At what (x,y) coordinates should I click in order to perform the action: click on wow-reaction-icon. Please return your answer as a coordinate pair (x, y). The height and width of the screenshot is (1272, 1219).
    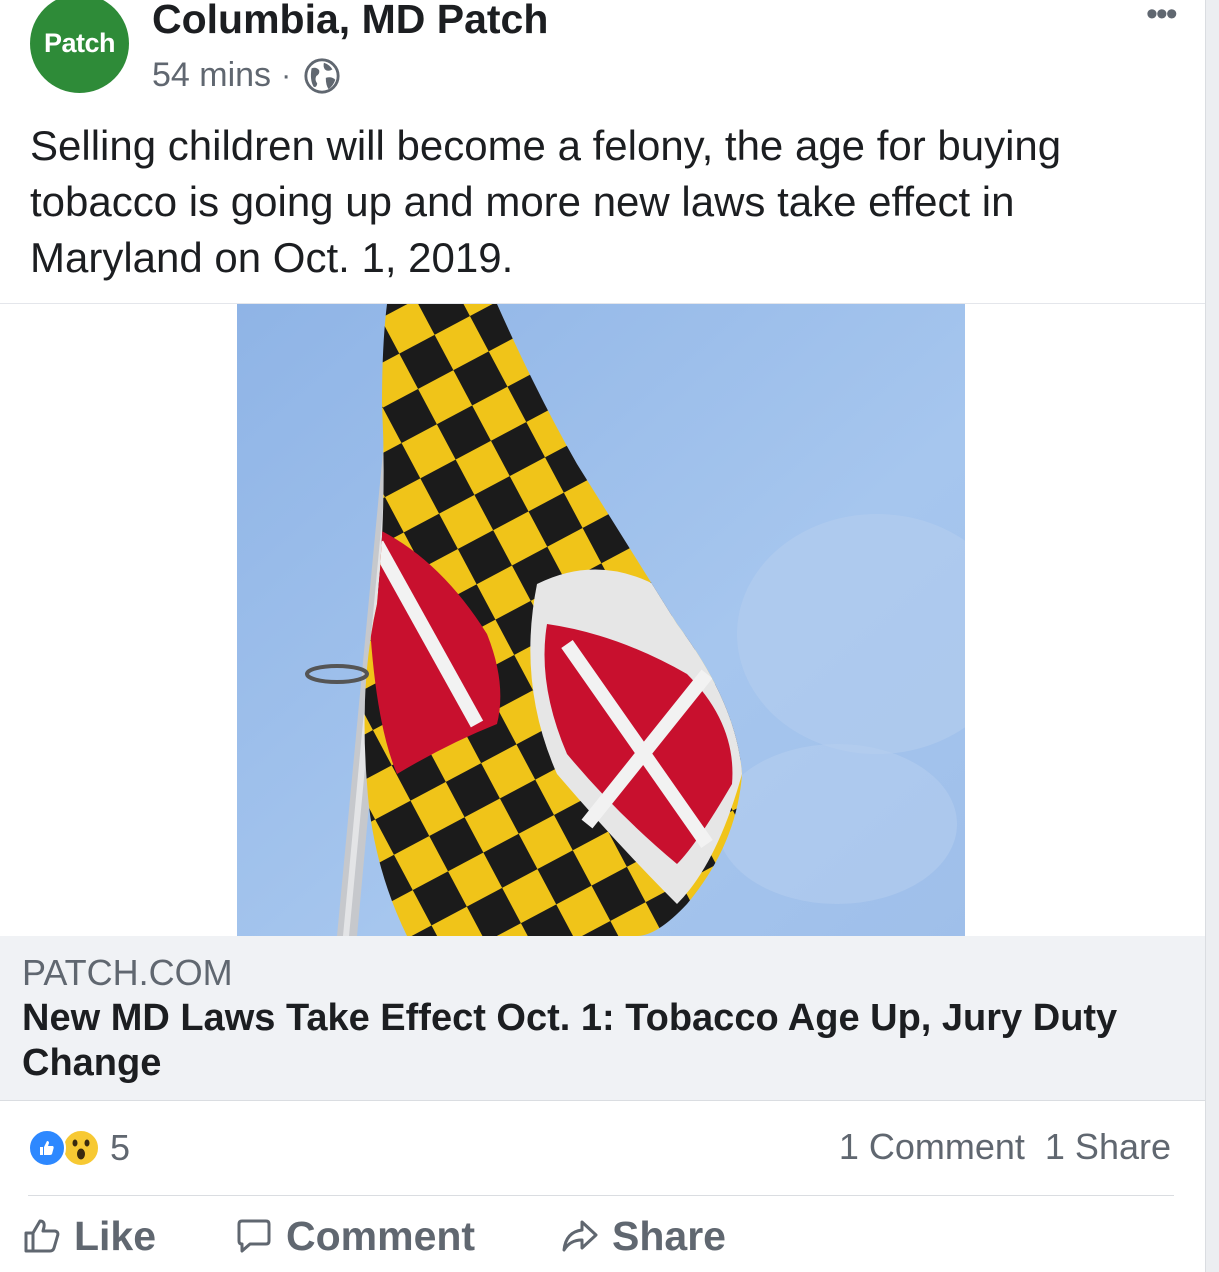
    Looking at the image, I should click on (81, 1148).